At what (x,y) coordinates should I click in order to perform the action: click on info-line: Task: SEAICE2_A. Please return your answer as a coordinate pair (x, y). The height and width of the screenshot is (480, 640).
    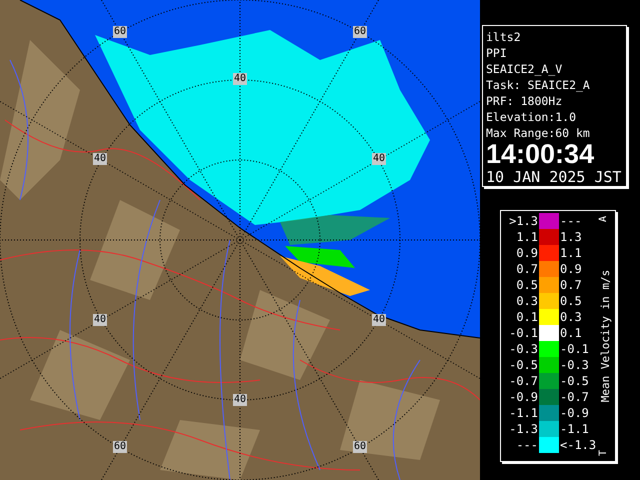
    Looking at the image, I should click on (538, 85).